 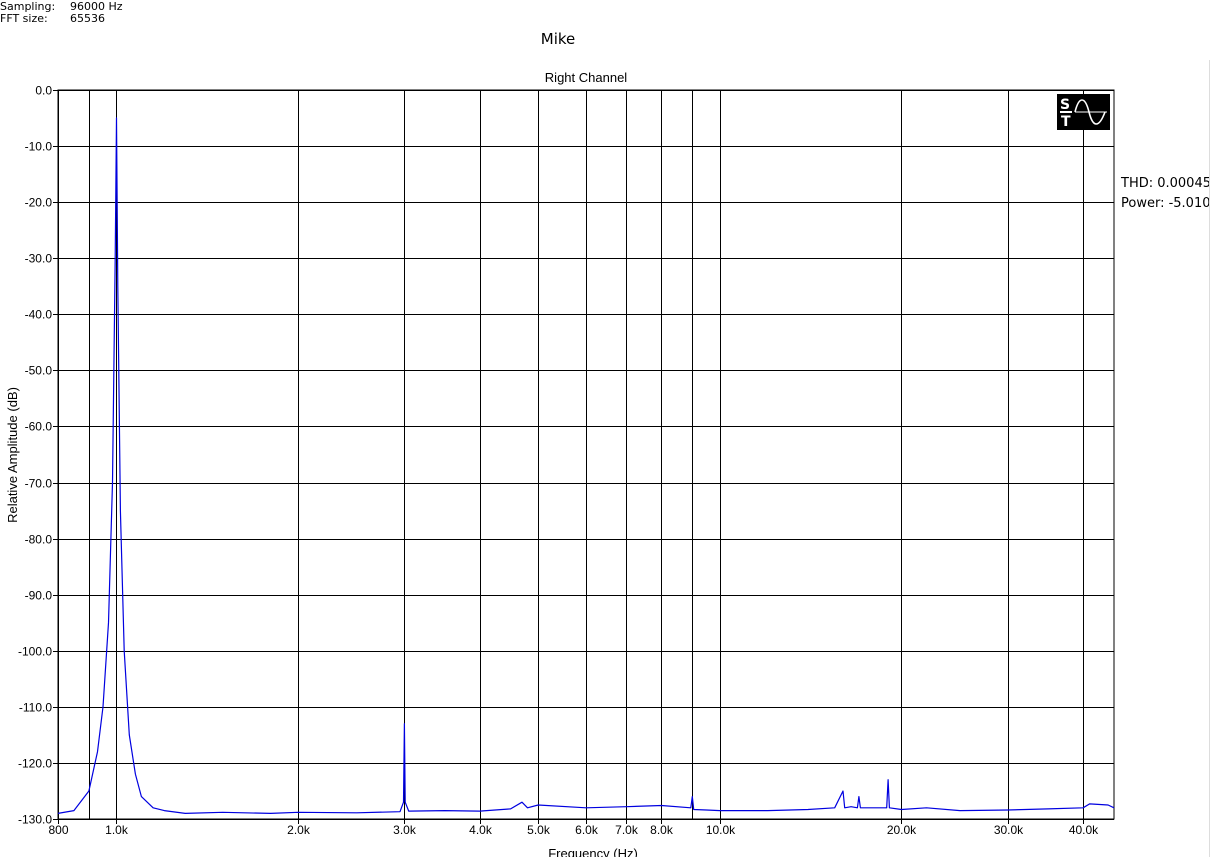 I want to click on stats-panel: THD: 0.00045 Power: -5.010, so click(x=1166, y=194).